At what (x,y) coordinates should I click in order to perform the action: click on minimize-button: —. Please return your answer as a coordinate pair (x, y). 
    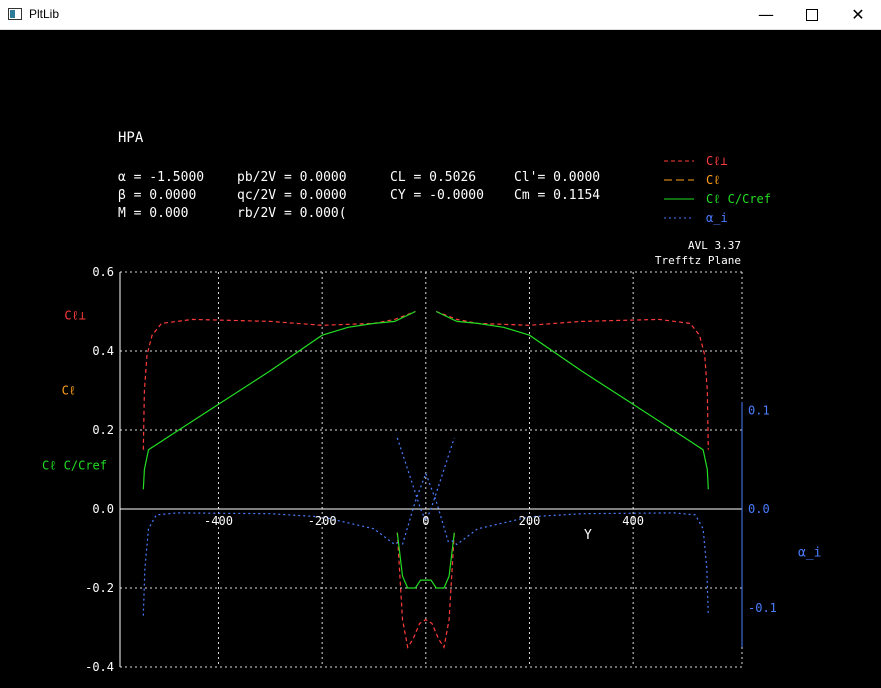
    Looking at the image, I should click on (766, 14).